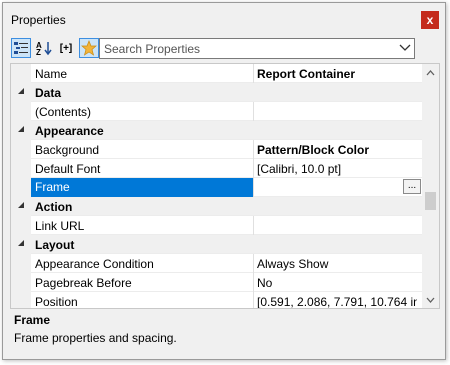 Image resolution: width=450 pixels, height=365 pixels. Describe the element at coordinates (54, 207) in the screenshot. I see `category-label: Action` at that location.